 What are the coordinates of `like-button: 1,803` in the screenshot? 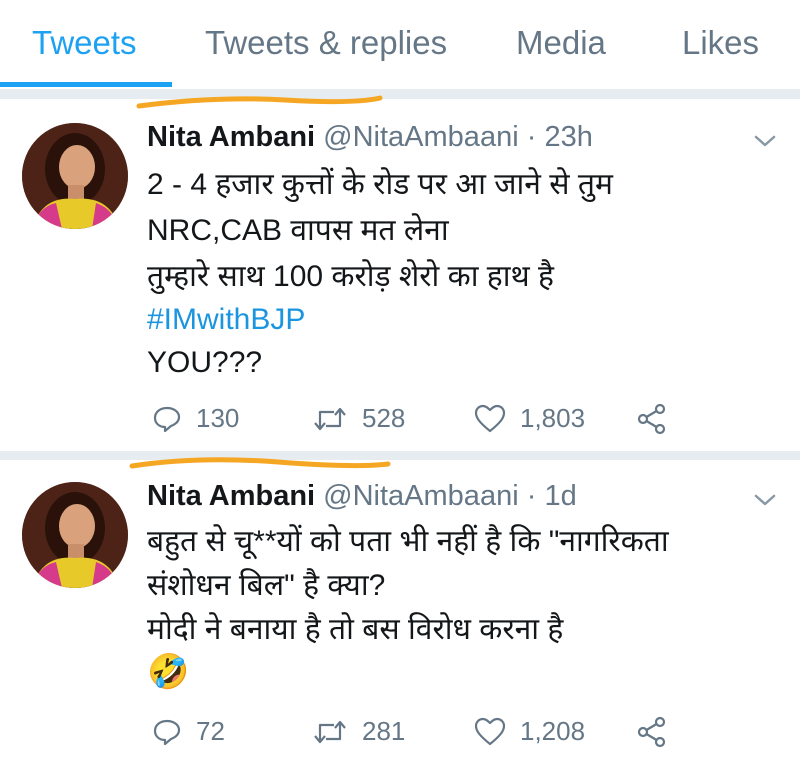 It's located at (529, 418).